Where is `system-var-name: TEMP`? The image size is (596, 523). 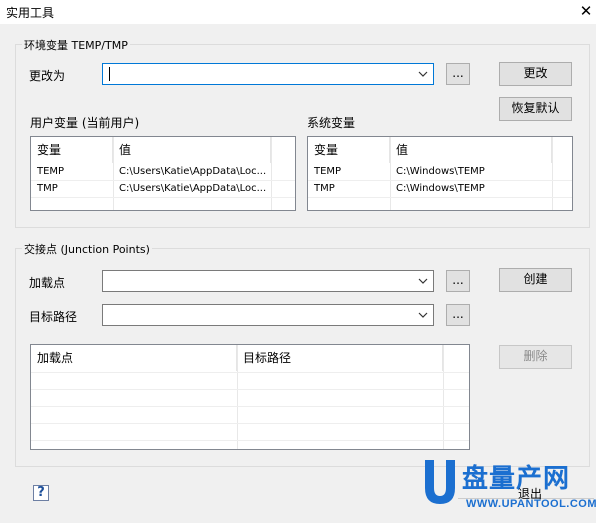 system-var-name: TEMP is located at coordinates (349, 171).